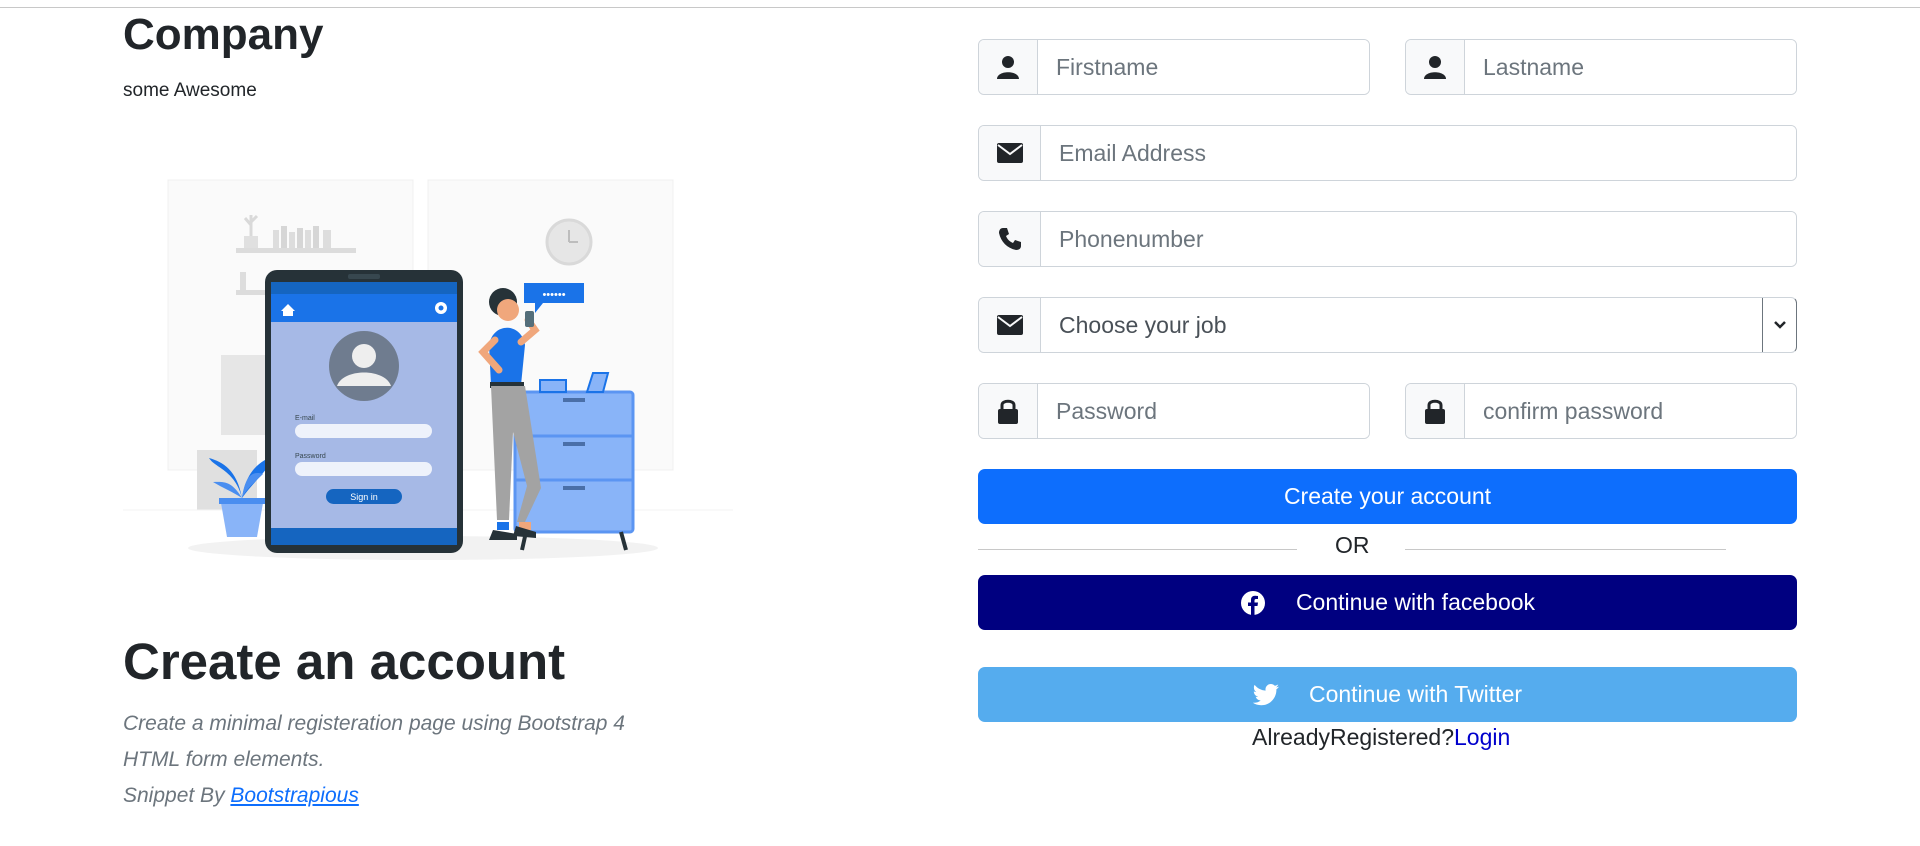 This screenshot has height=846, width=1920. I want to click on job-select-group: Choose your job, so click(1387, 325).